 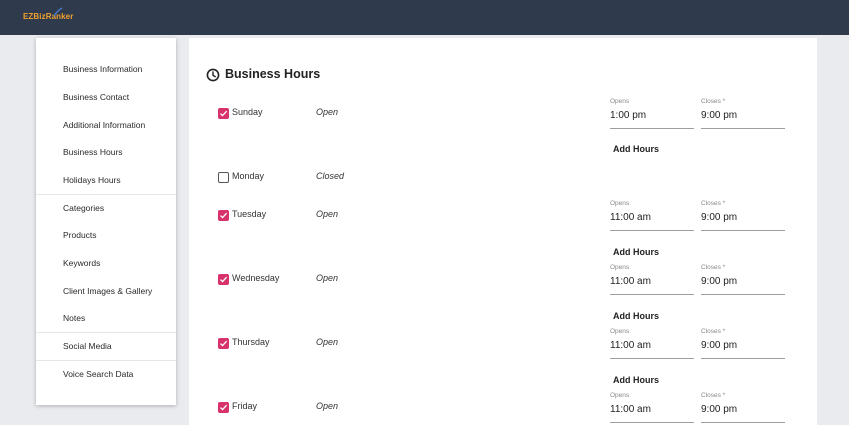 What do you see at coordinates (80, 235) in the screenshot?
I see `sidebar-item-label: Products` at bounding box center [80, 235].